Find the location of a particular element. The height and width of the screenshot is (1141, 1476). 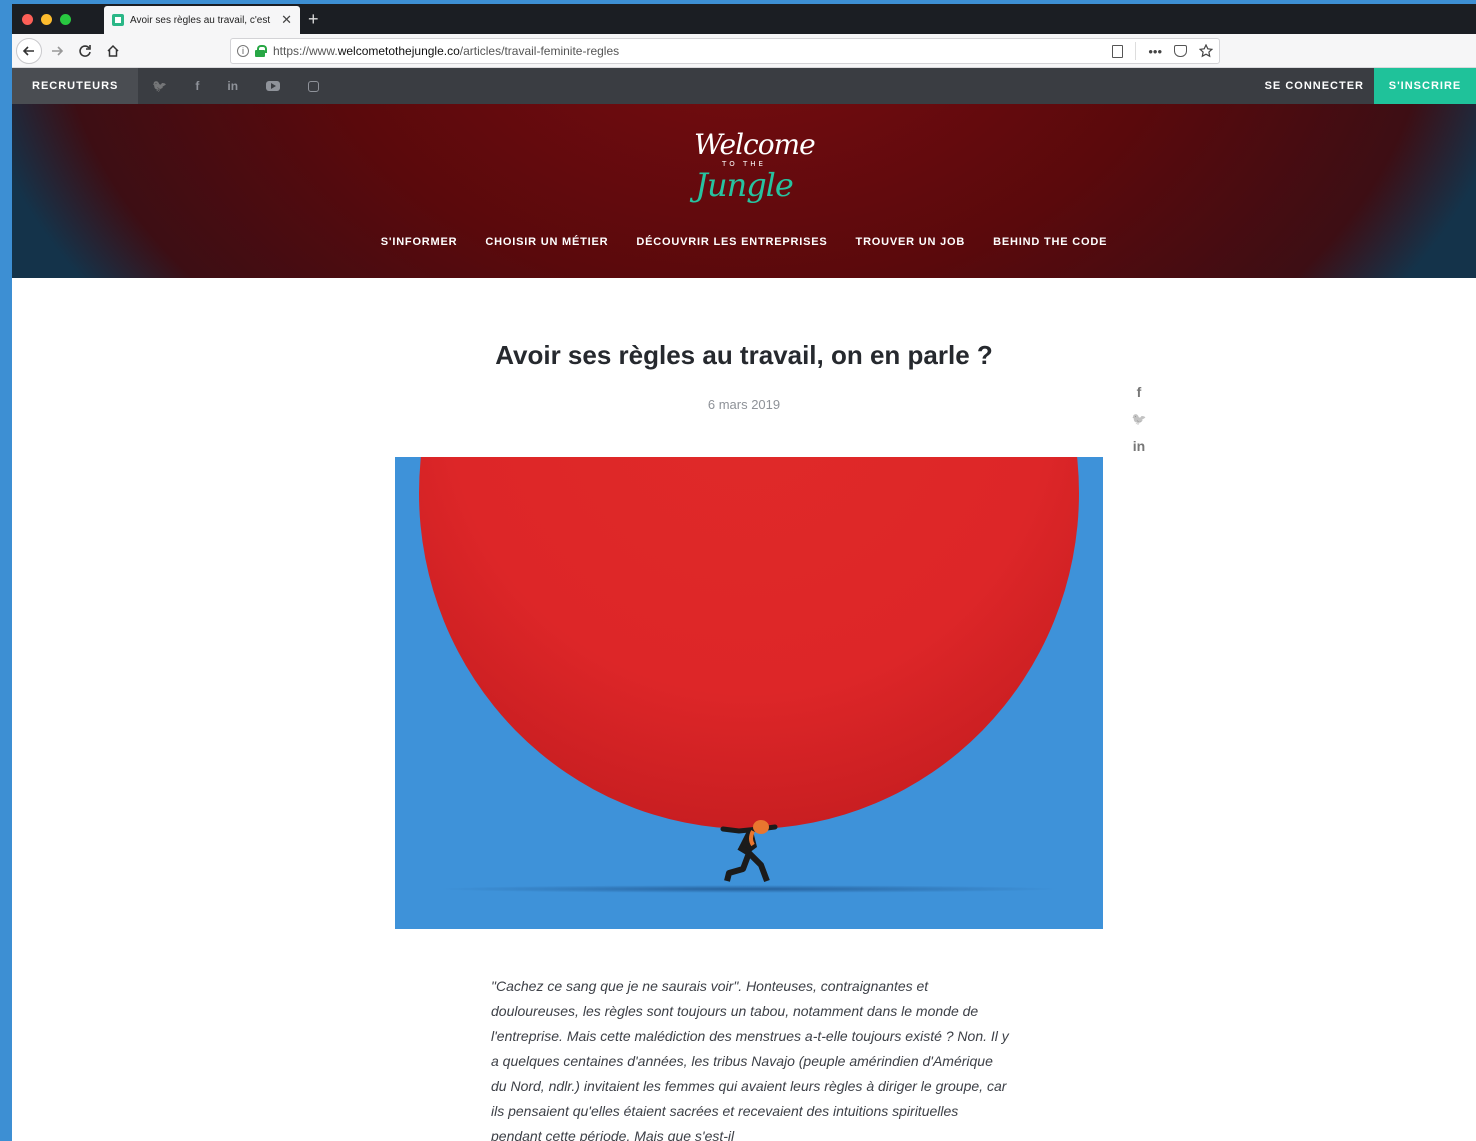

nav-item-trouver-un-job: TROUVER UN JOB is located at coordinates (911, 242).